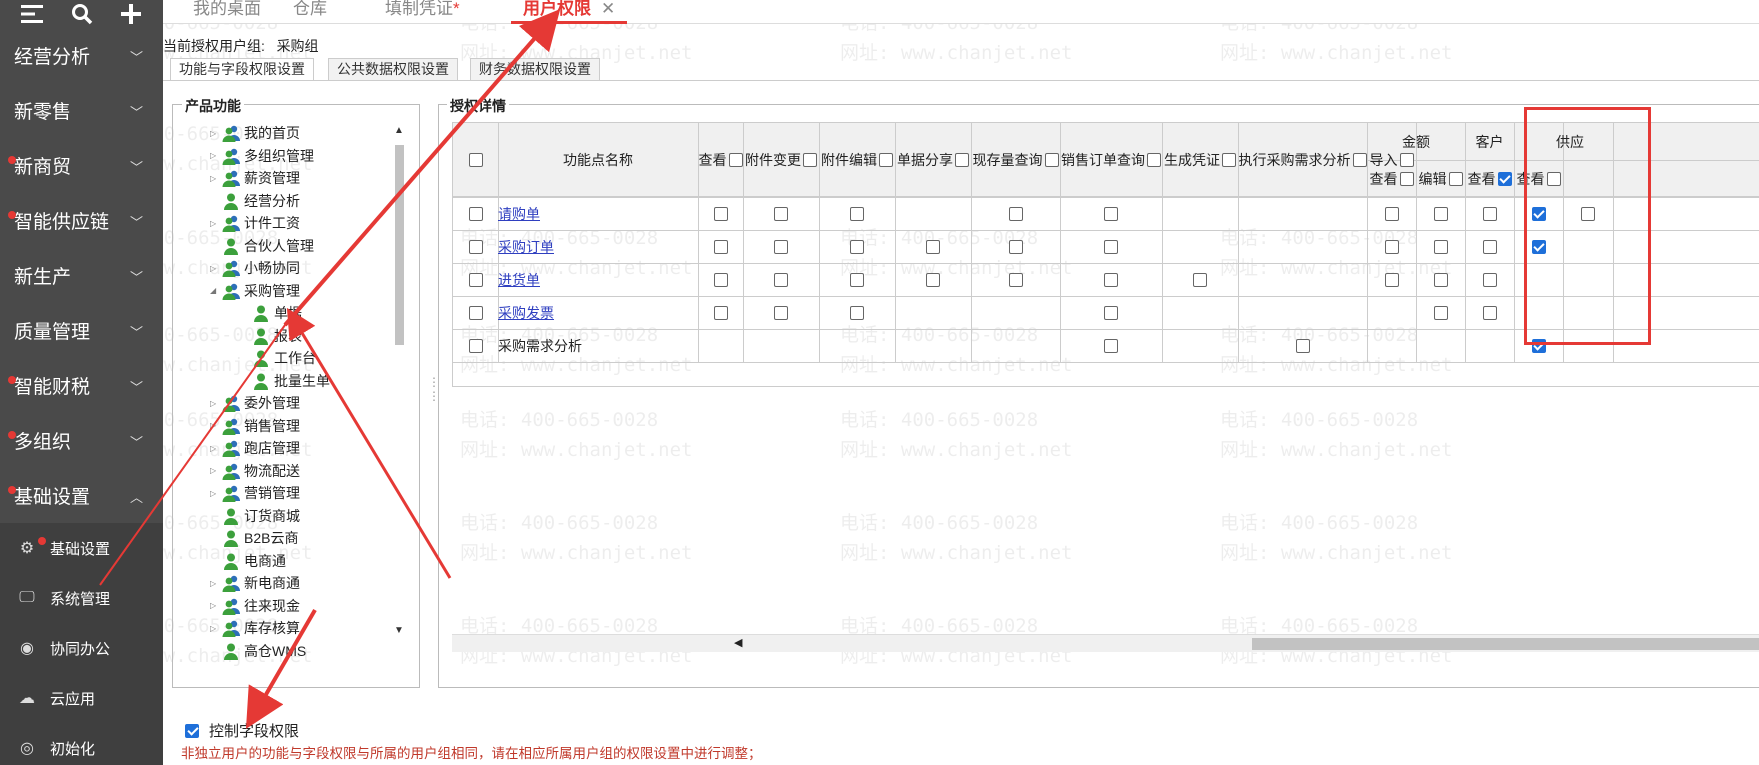 This screenshot has width=1759, height=765. I want to click on tree-node: 经营分析, so click(300, 201).